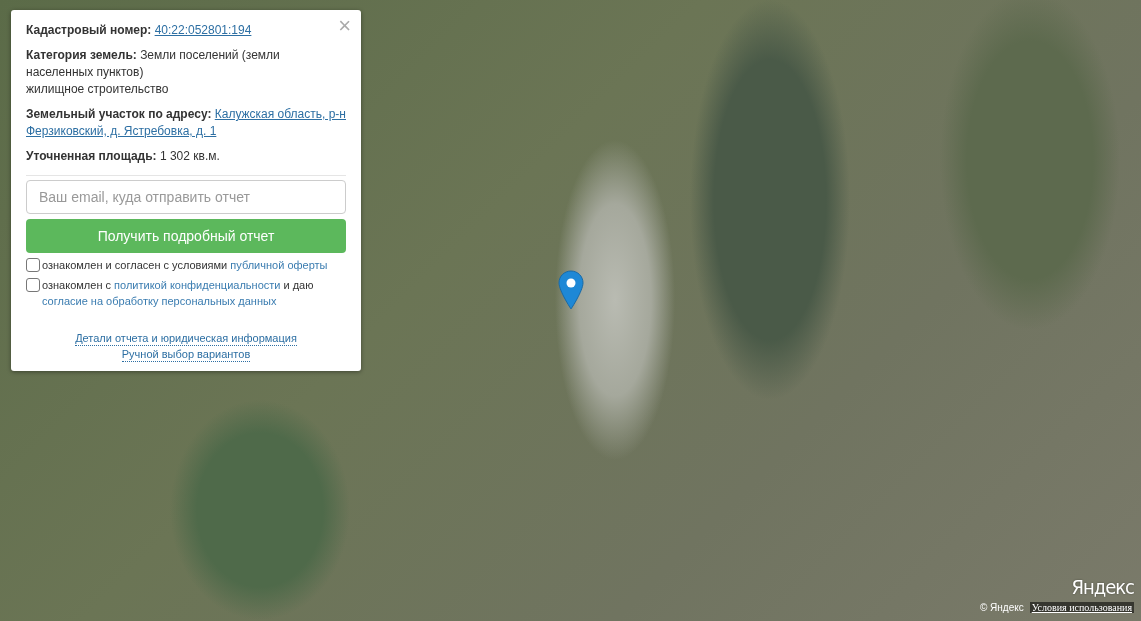  Describe the element at coordinates (186, 123) in the screenshot. I see `info-field: Земельный участок по адресу: Калужская область, р-н Ферзиковский, д. Ястребовка, д. 1` at that location.